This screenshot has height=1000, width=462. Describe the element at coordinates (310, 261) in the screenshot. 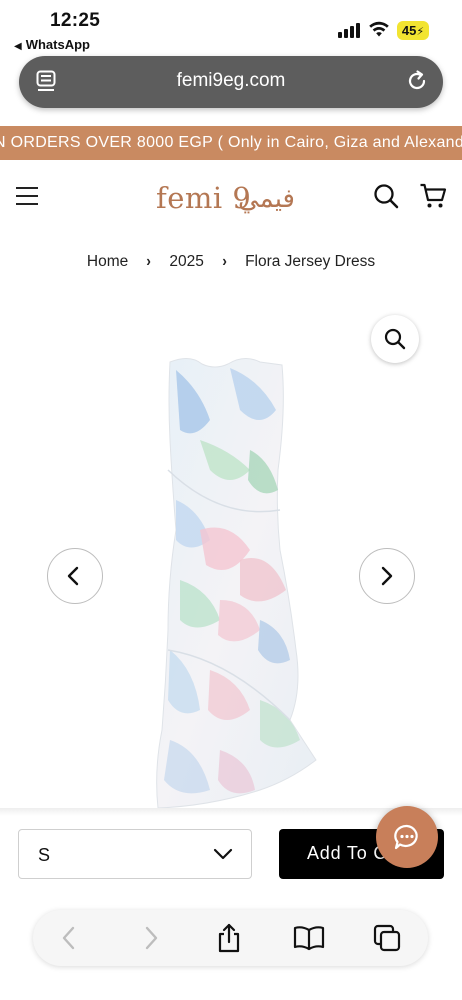

I see `breadcrumb-current: Flora Jersey Dress` at that location.